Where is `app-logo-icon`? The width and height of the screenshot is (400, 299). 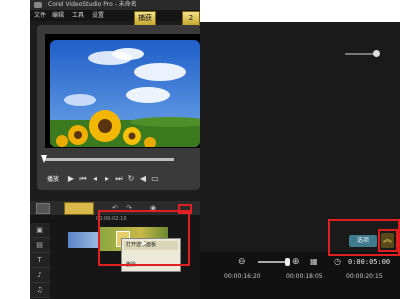 app-logo-icon is located at coordinates (38, 5).